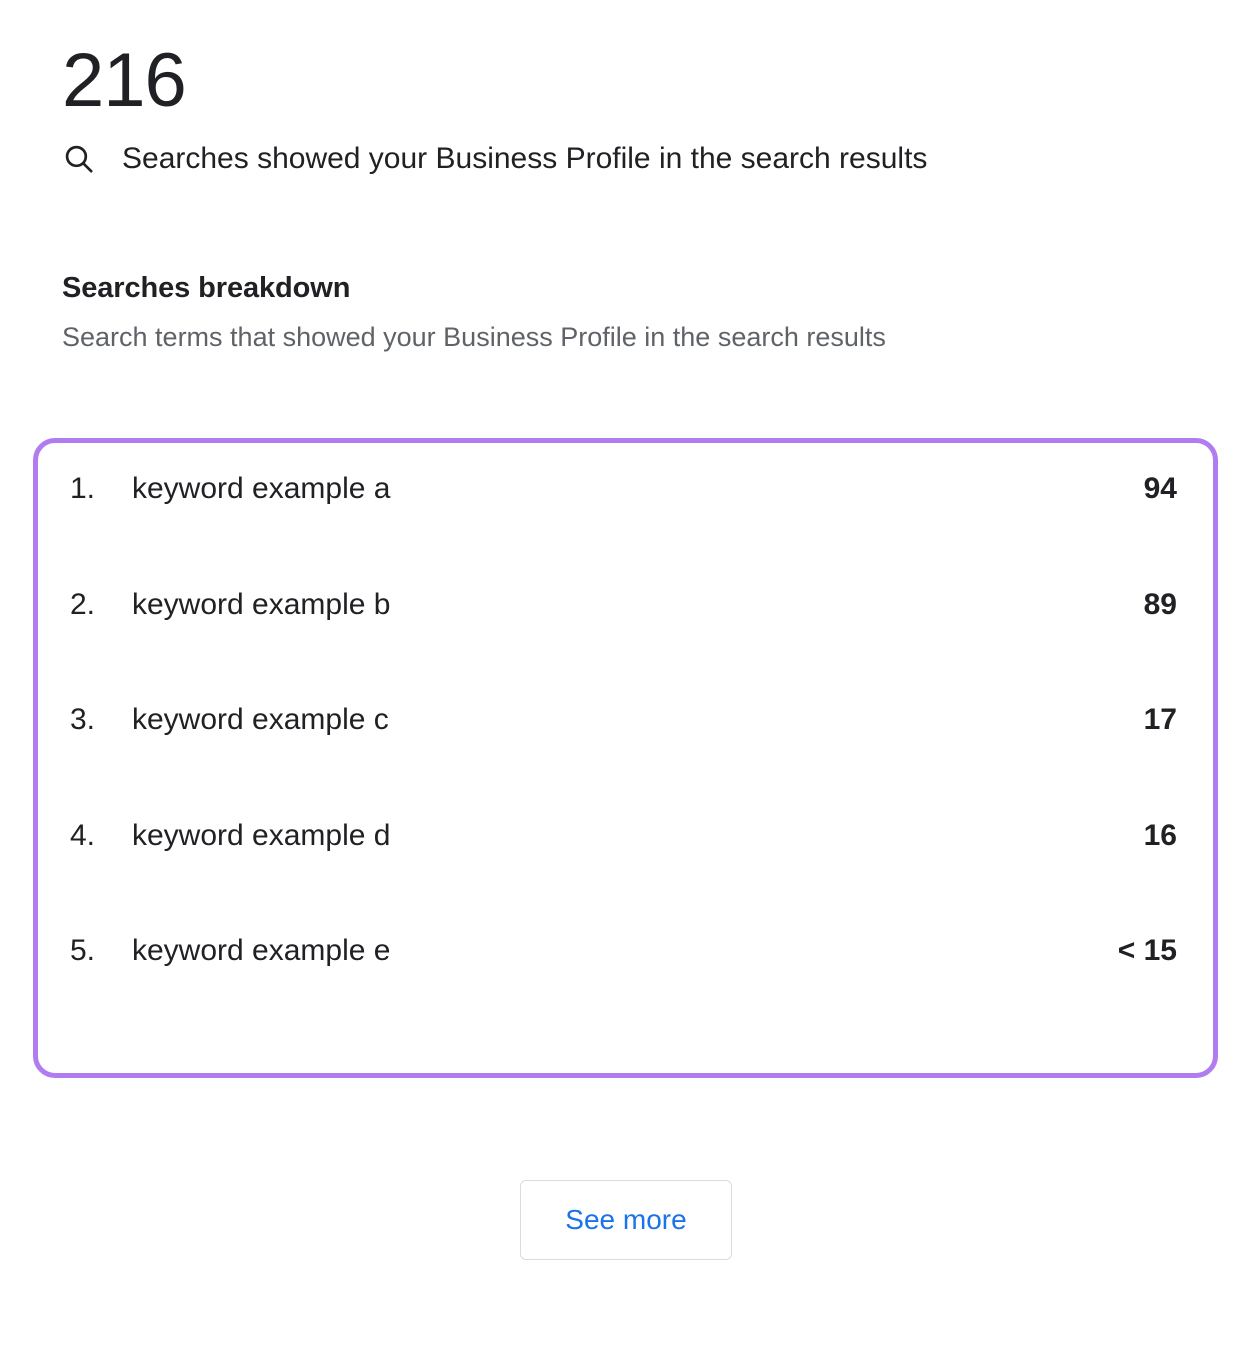 This screenshot has height=1372, width=1252. Describe the element at coordinates (1160, 835) in the screenshot. I see `keyword-count: 16` at that location.